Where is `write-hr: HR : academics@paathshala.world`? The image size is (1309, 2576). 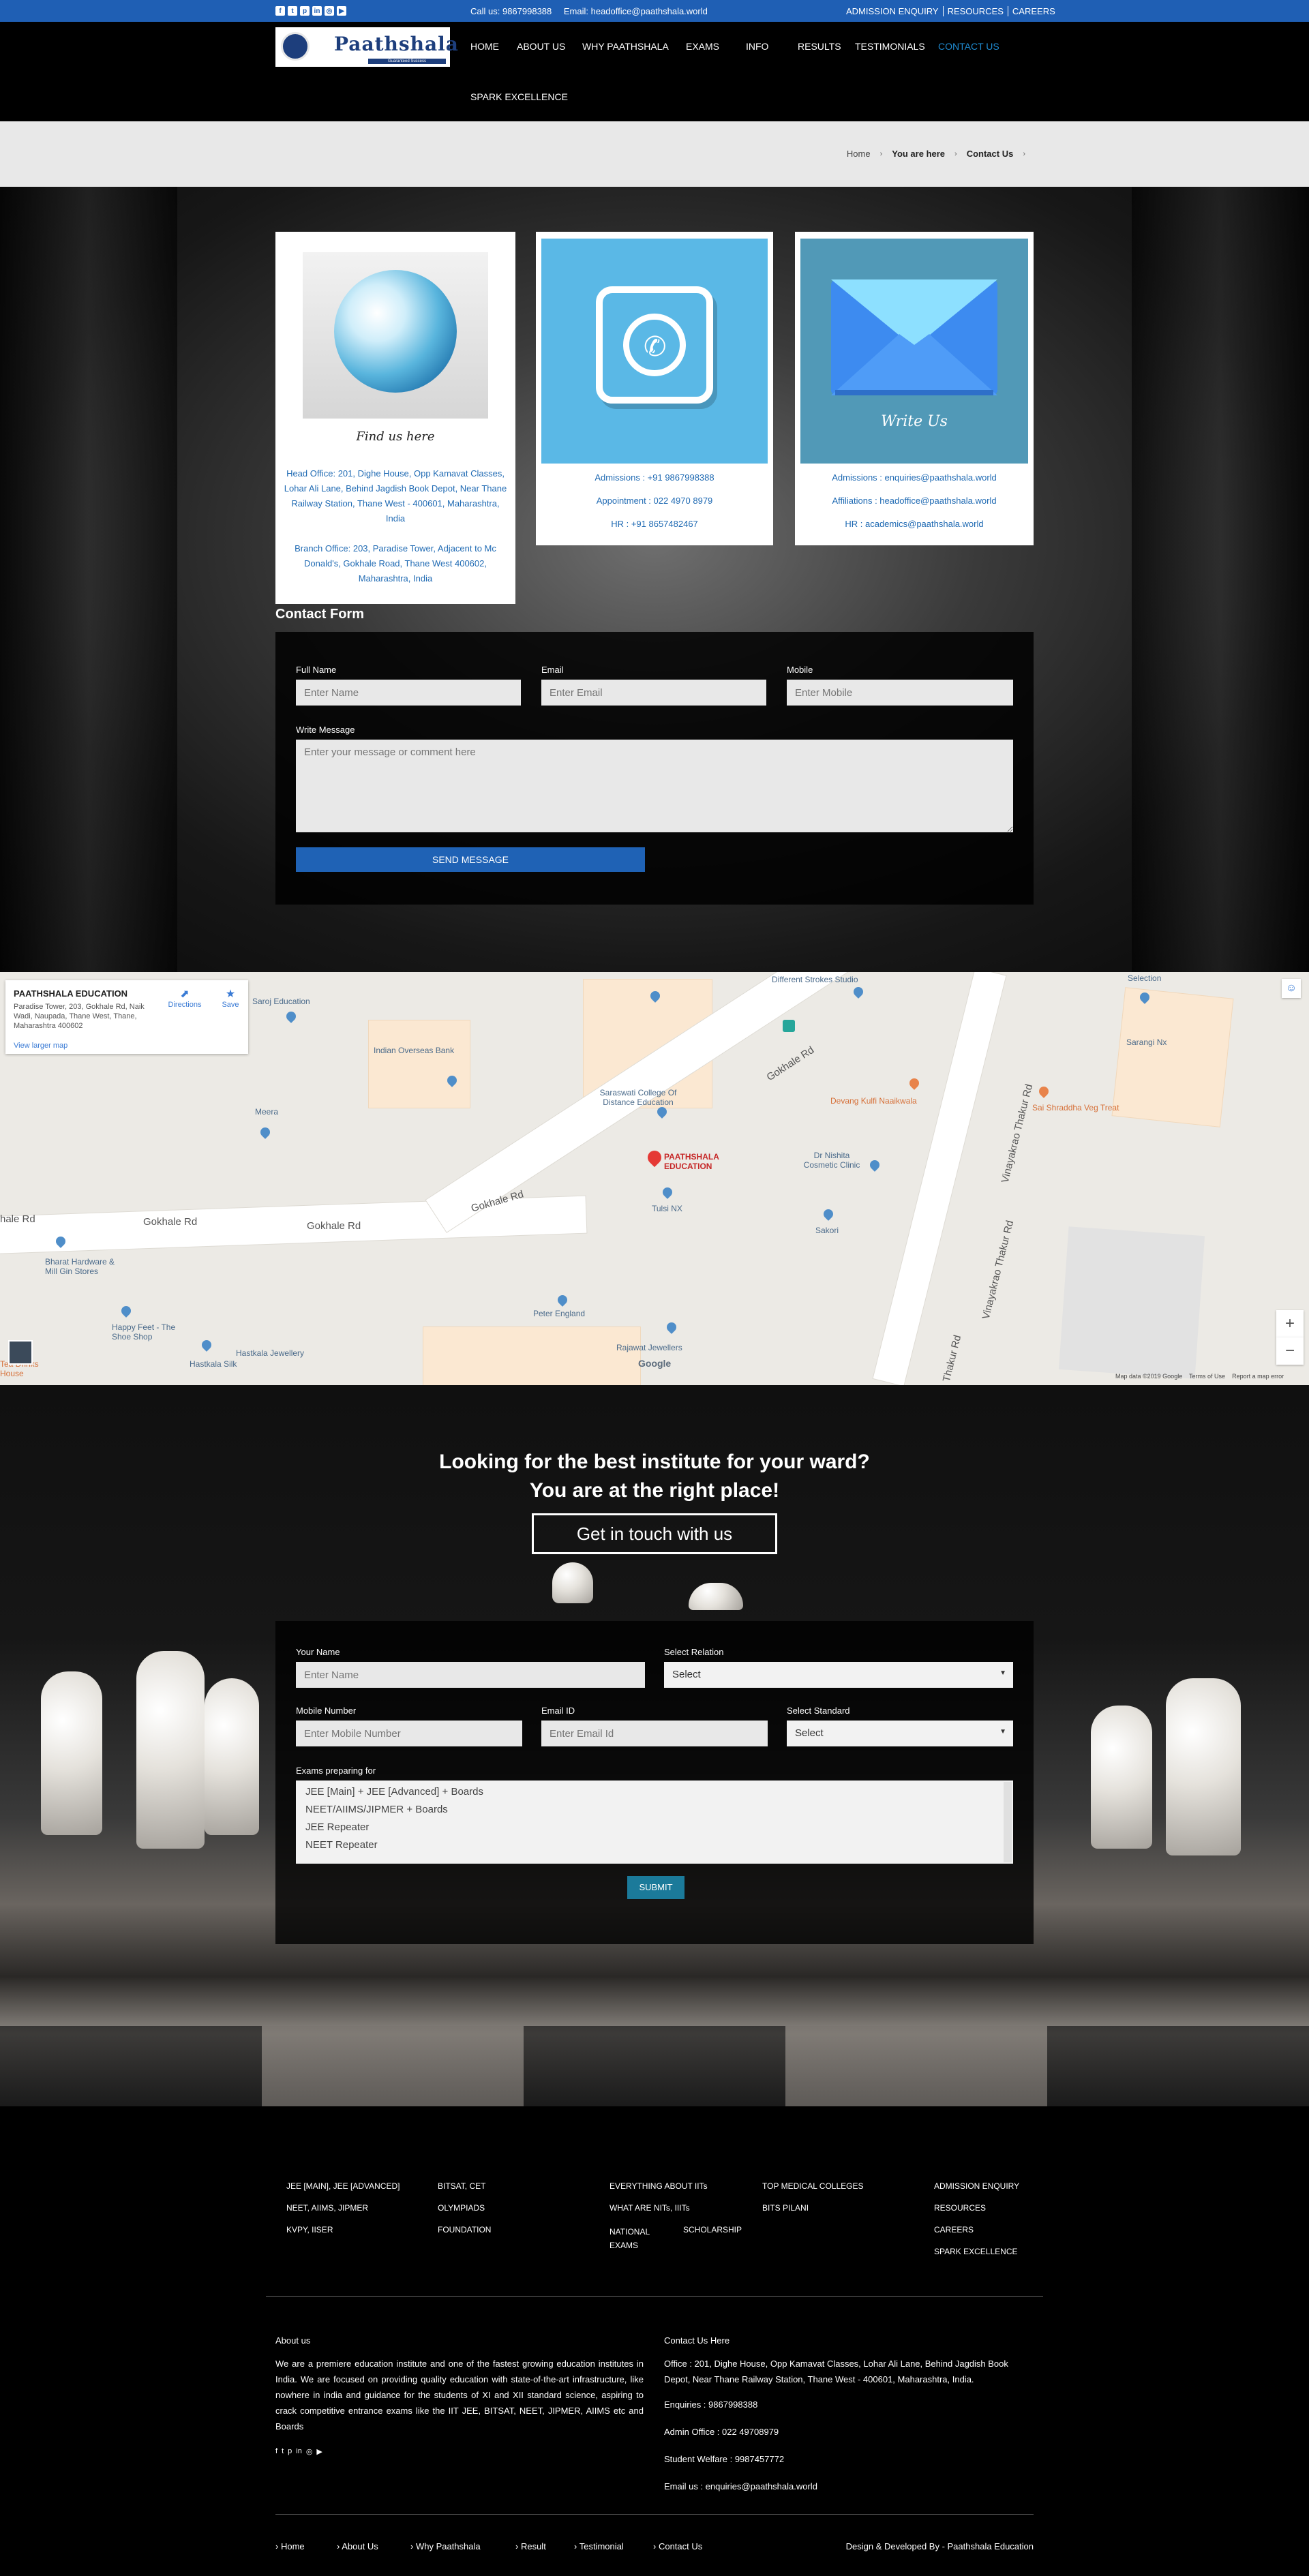 write-hr: HR : academics@paathshala.world is located at coordinates (914, 525).